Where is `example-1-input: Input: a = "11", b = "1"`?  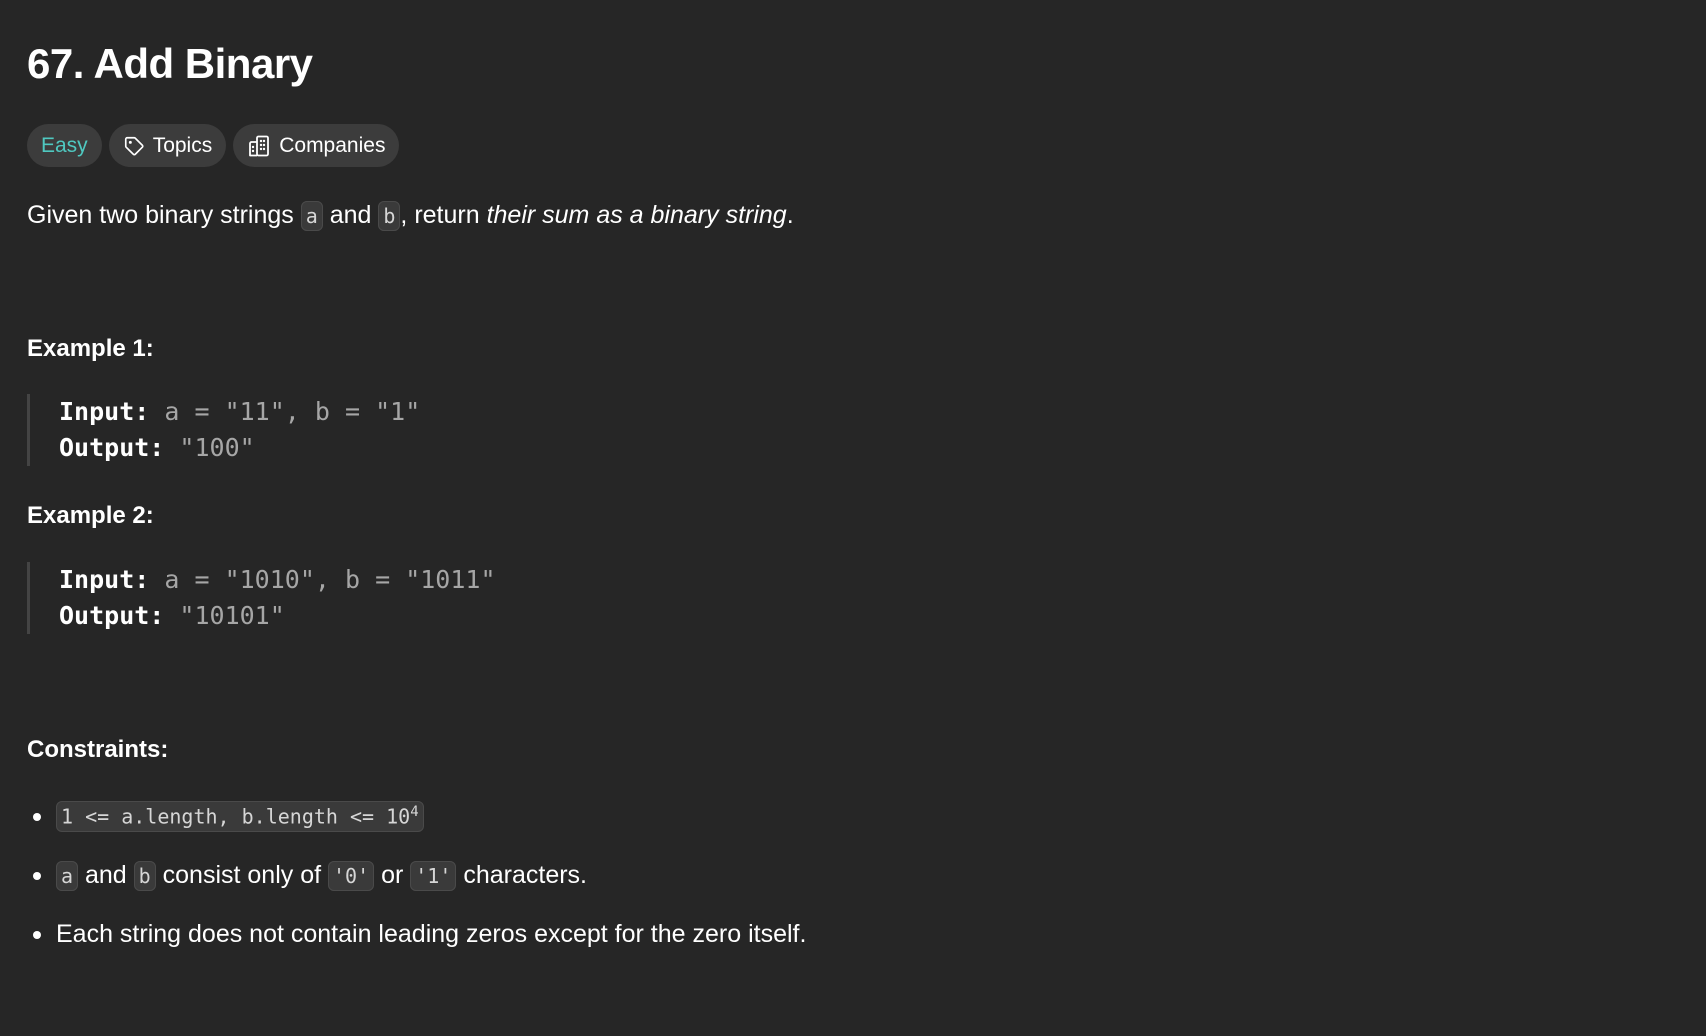 example-1-input: Input: a = "11", b = "1" is located at coordinates (239, 412).